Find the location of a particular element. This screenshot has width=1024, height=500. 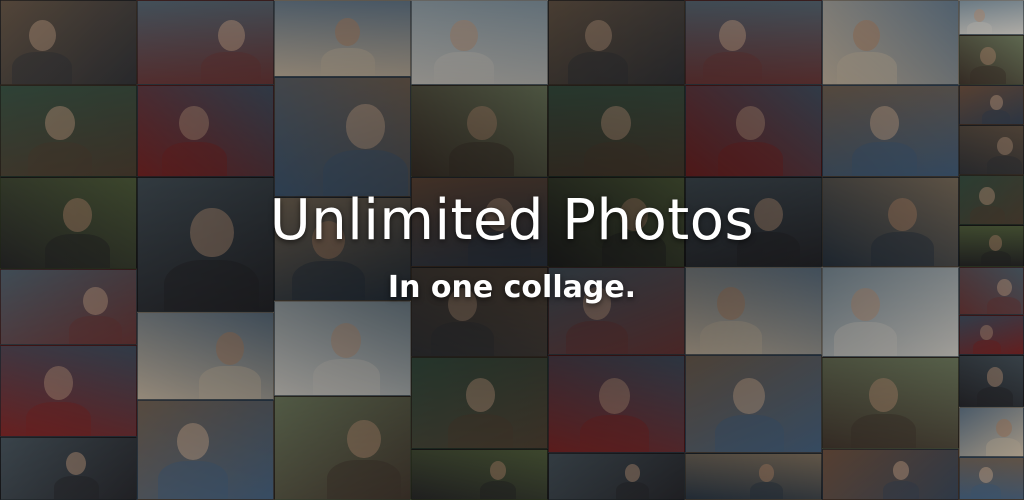

headline: Unlimited Photos is located at coordinates (512, 220).